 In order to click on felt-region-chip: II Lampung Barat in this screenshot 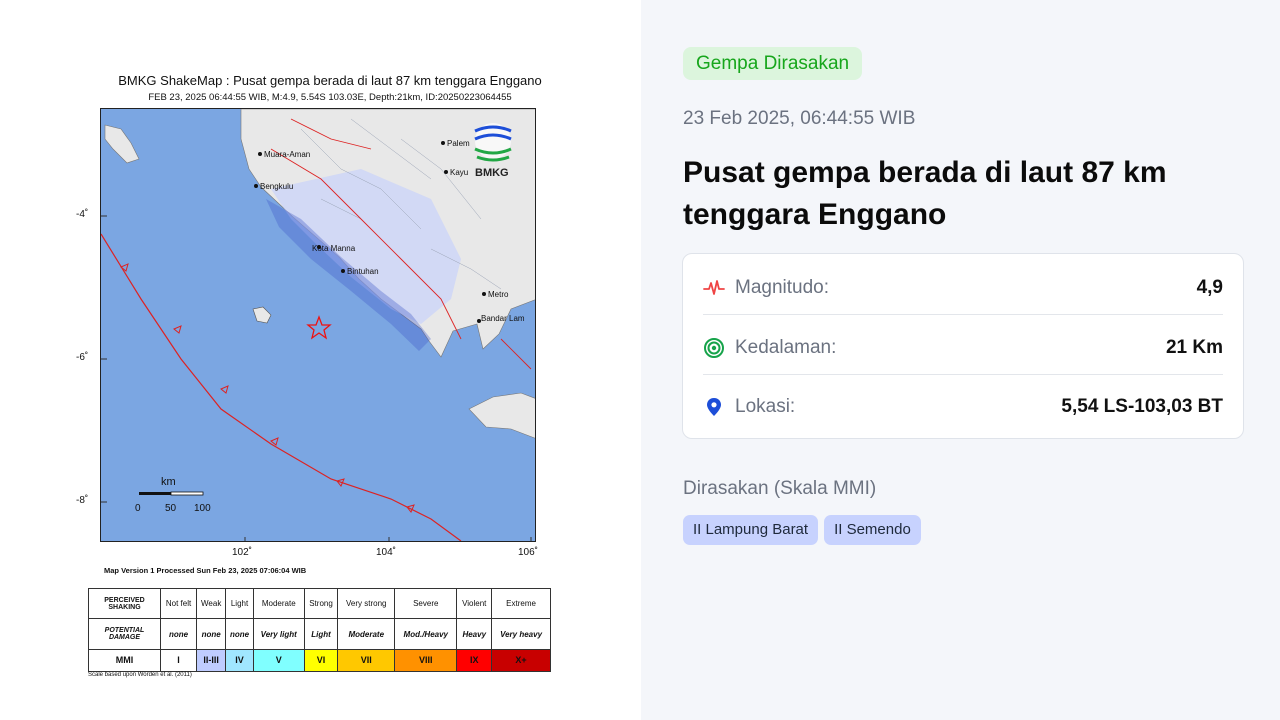, I will do `click(751, 530)`.